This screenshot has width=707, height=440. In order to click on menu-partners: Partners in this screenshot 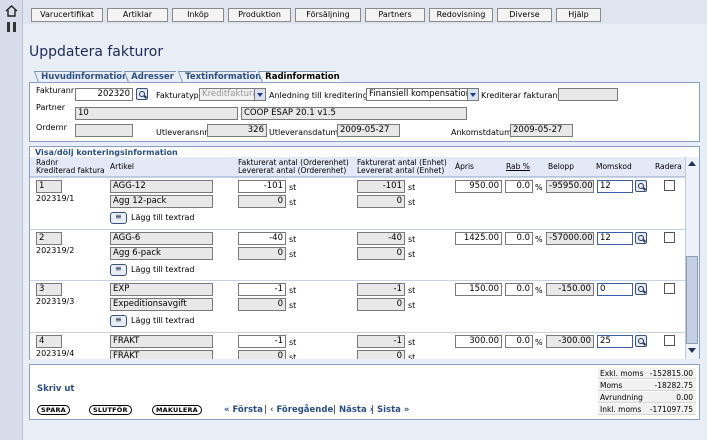, I will do `click(395, 15)`.